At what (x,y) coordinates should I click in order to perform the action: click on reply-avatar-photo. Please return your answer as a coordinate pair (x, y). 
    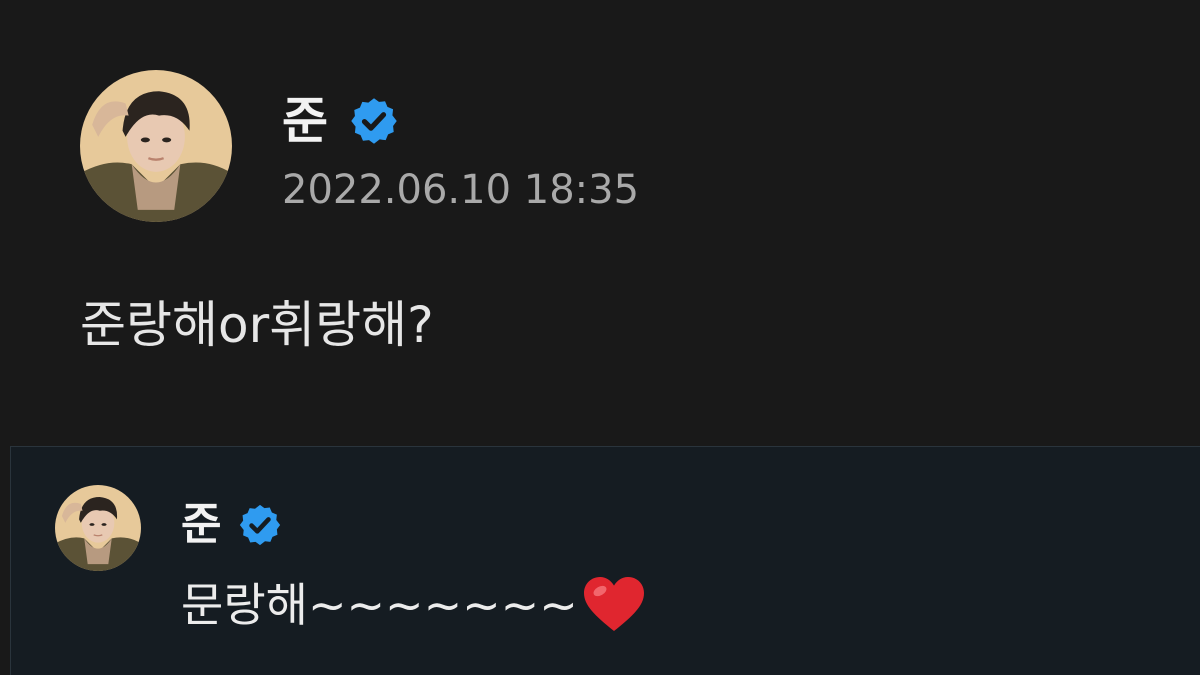
    Looking at the image, I should click on (98, 528).